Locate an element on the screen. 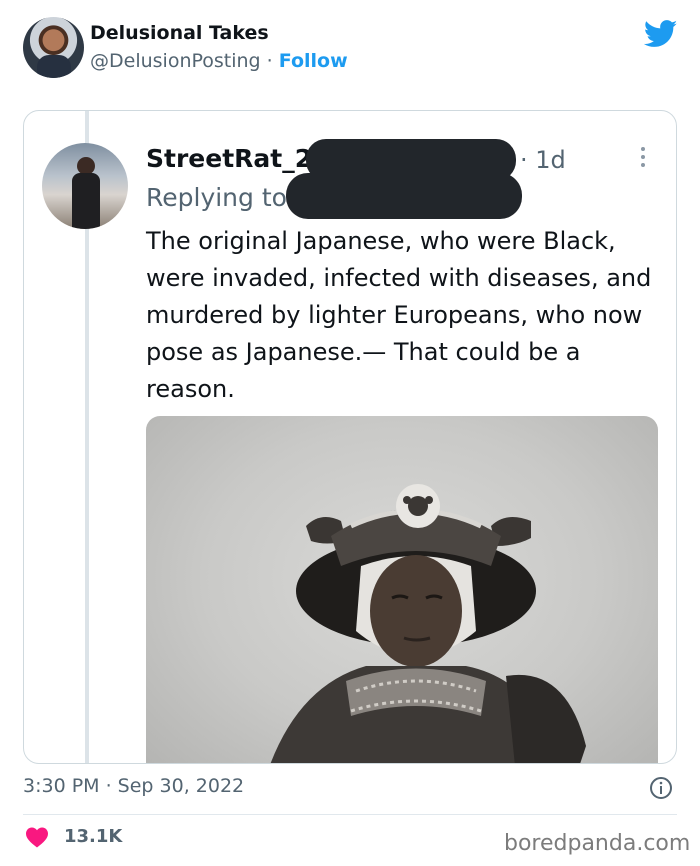  heart-icon is located at coordinates (37, 837).